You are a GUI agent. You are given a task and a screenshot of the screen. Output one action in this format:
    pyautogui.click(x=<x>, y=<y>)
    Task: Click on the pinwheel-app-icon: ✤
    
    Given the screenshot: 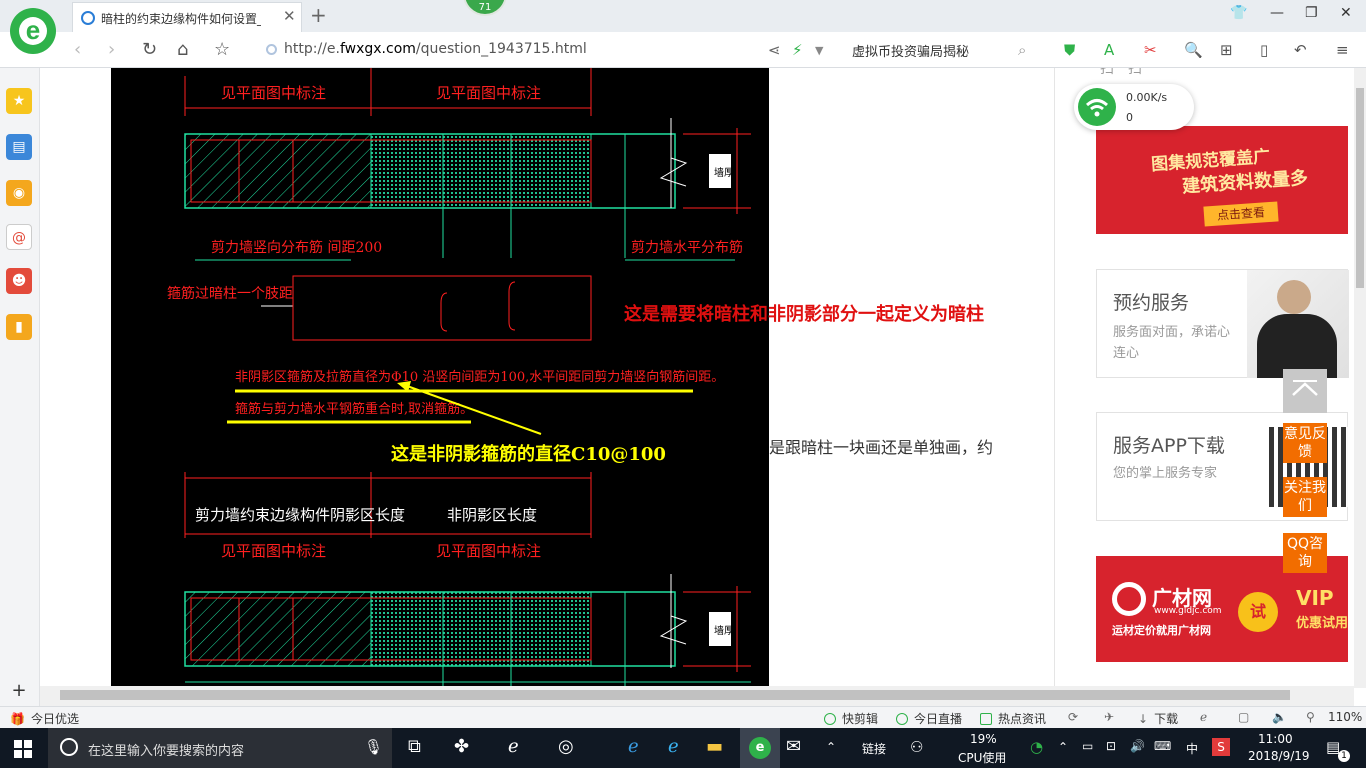 What is the action you would take?
    pyautogui.click(x=461, y=746)
    